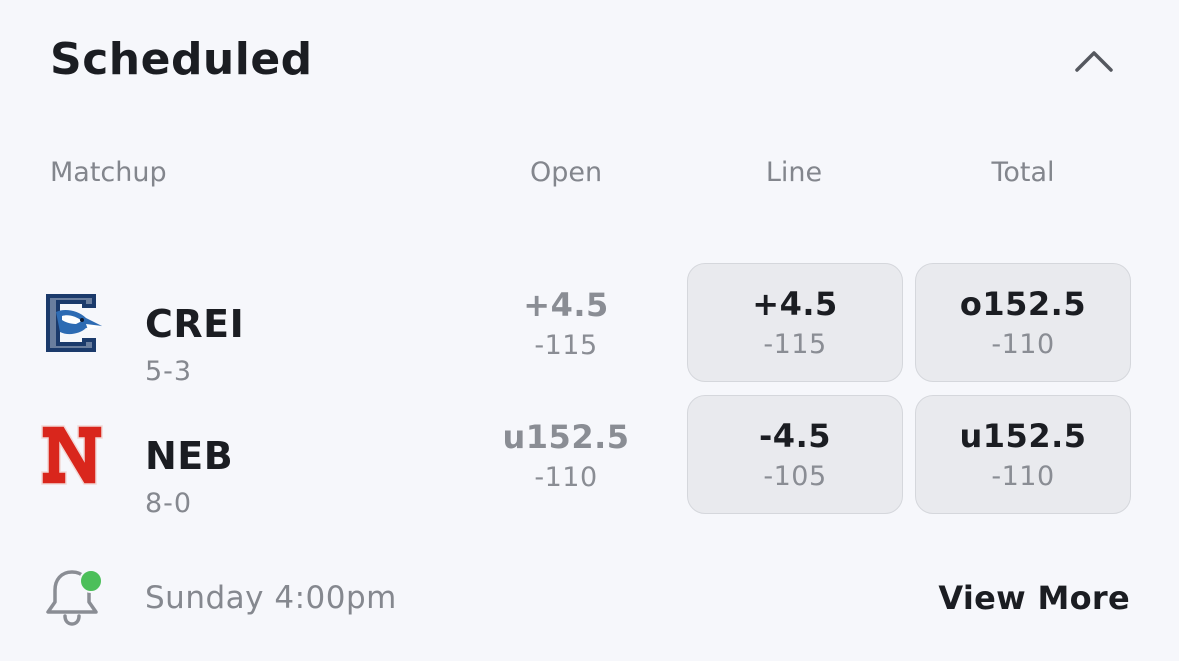 The image size is (1179, 661). What do you see at coordinates (71, 323) in the screenshot?
I see `creighton-logo` at bounding box center [71, 323].